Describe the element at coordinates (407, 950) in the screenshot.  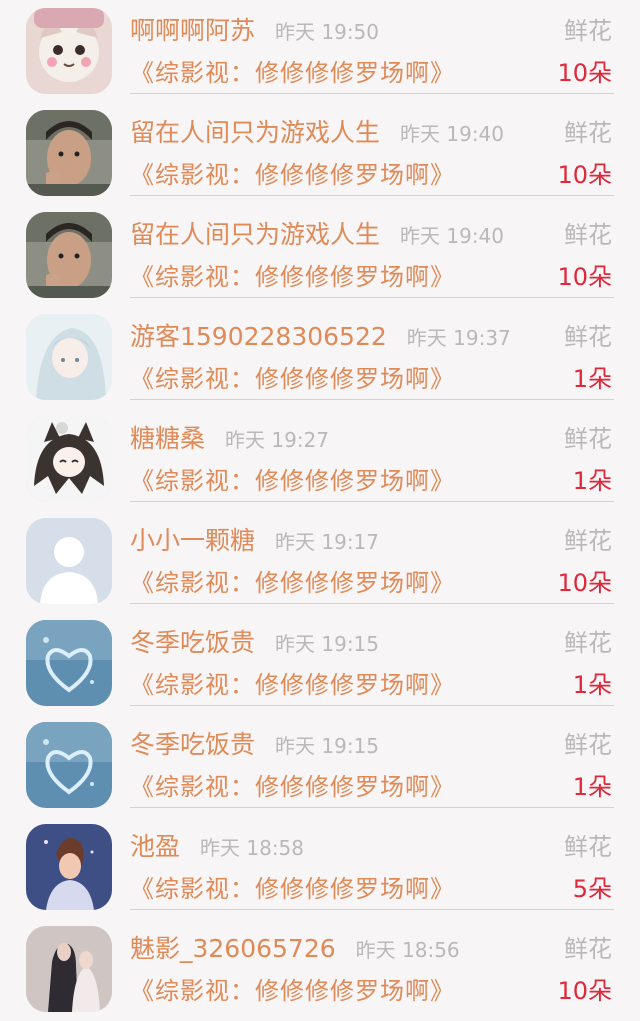
I see `gift-time: 昨天 18:56` at that location.